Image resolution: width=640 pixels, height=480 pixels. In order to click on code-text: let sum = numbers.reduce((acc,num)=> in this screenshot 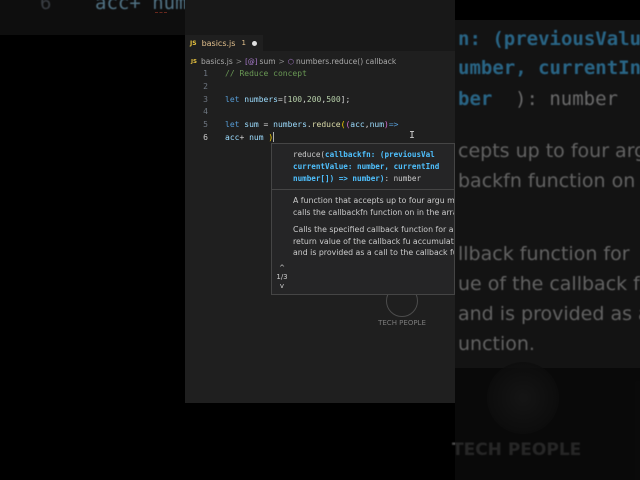, I will do `click(311, 125)`.